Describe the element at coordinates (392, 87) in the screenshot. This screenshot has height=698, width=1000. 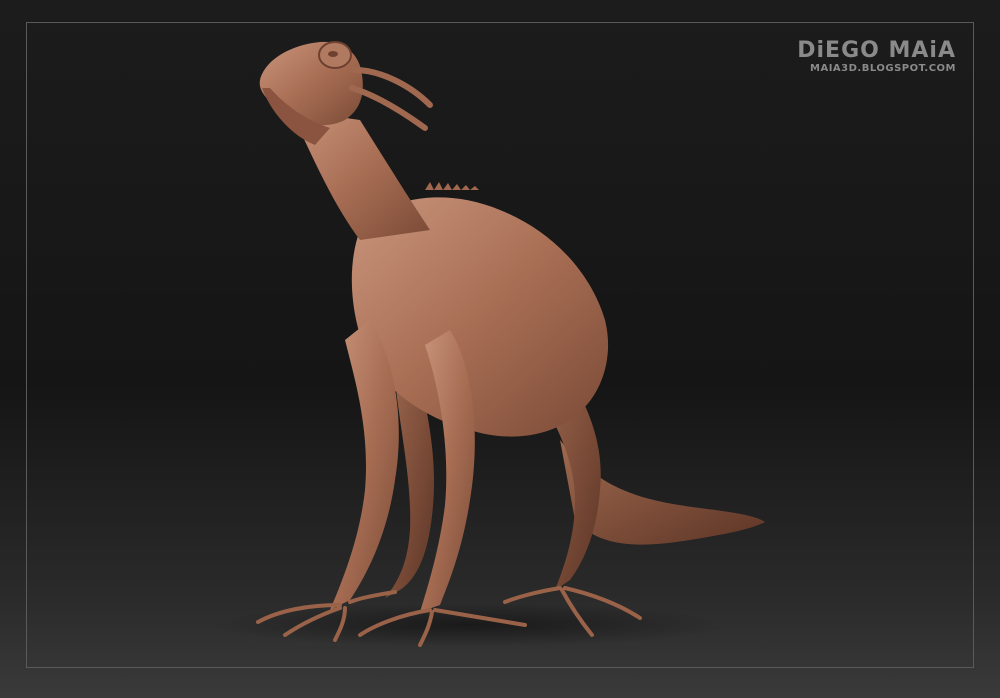
I see `creature-horn-upper` at that location.